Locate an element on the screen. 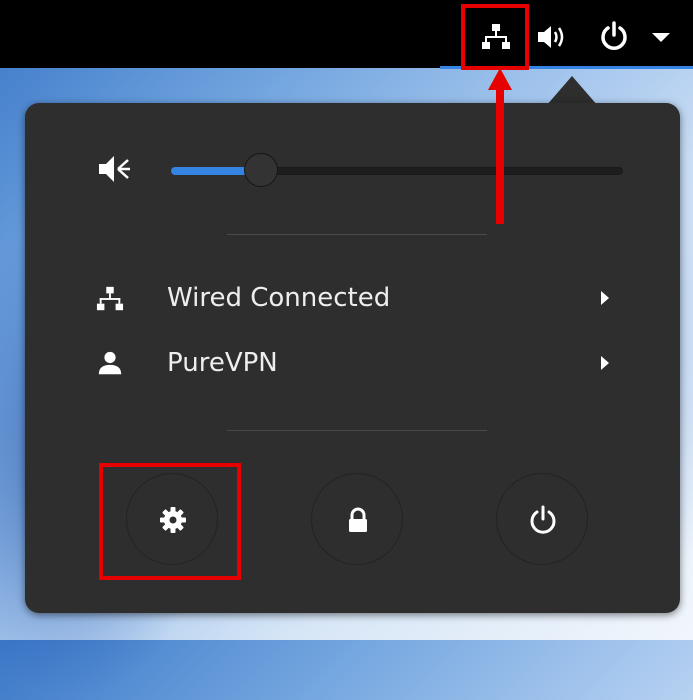  volume-icon is located at coordinates (552, 37).